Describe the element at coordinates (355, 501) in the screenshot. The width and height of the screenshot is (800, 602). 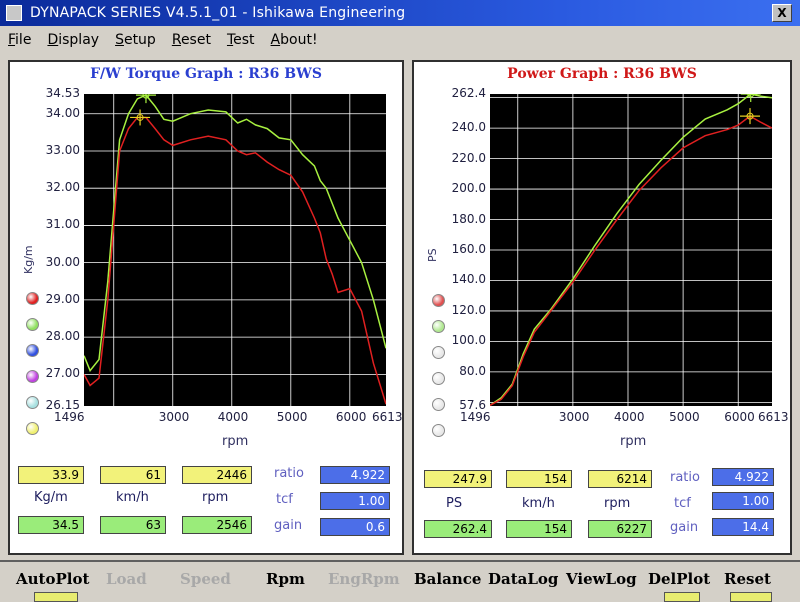
I see `torque-tcf-value: 1.00` at that location.